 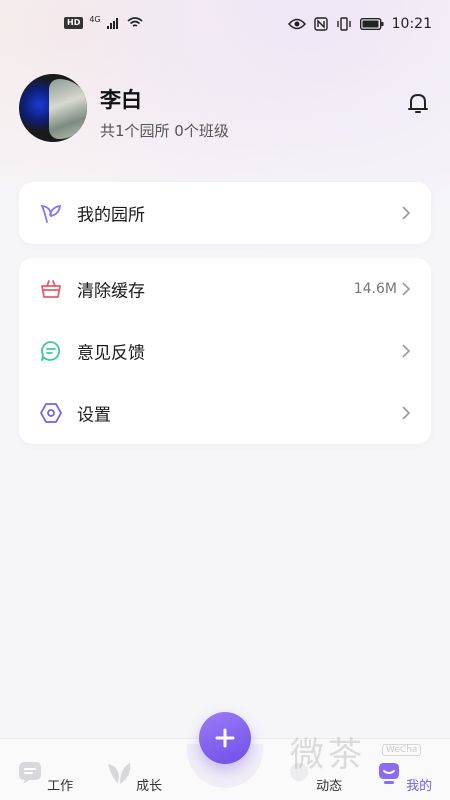 What do you see at coordinates (111, 353) in the screenshot?
I see `menu-label: 意见反馈` at bounding box center [111, 353].